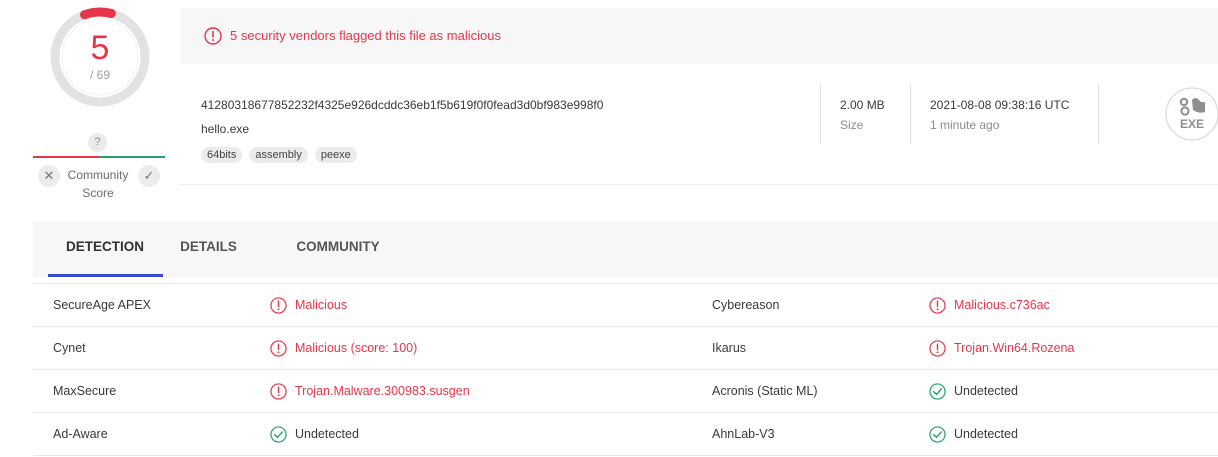  Describe the element at coordinates (99, 75) in the screenshot. I see `score-total: / 69` at that location.